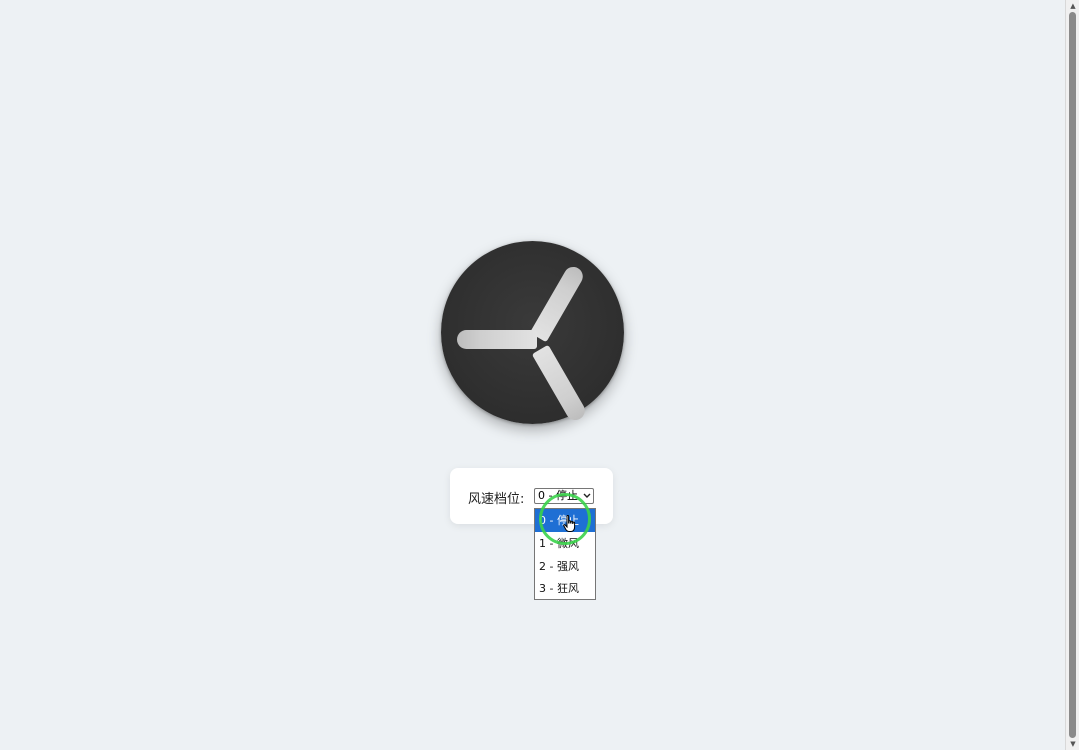  What do you see at coordinates (570, 524) in the screenshot?
I see `hand-pointer-icon` at bounding box center [570, 524].